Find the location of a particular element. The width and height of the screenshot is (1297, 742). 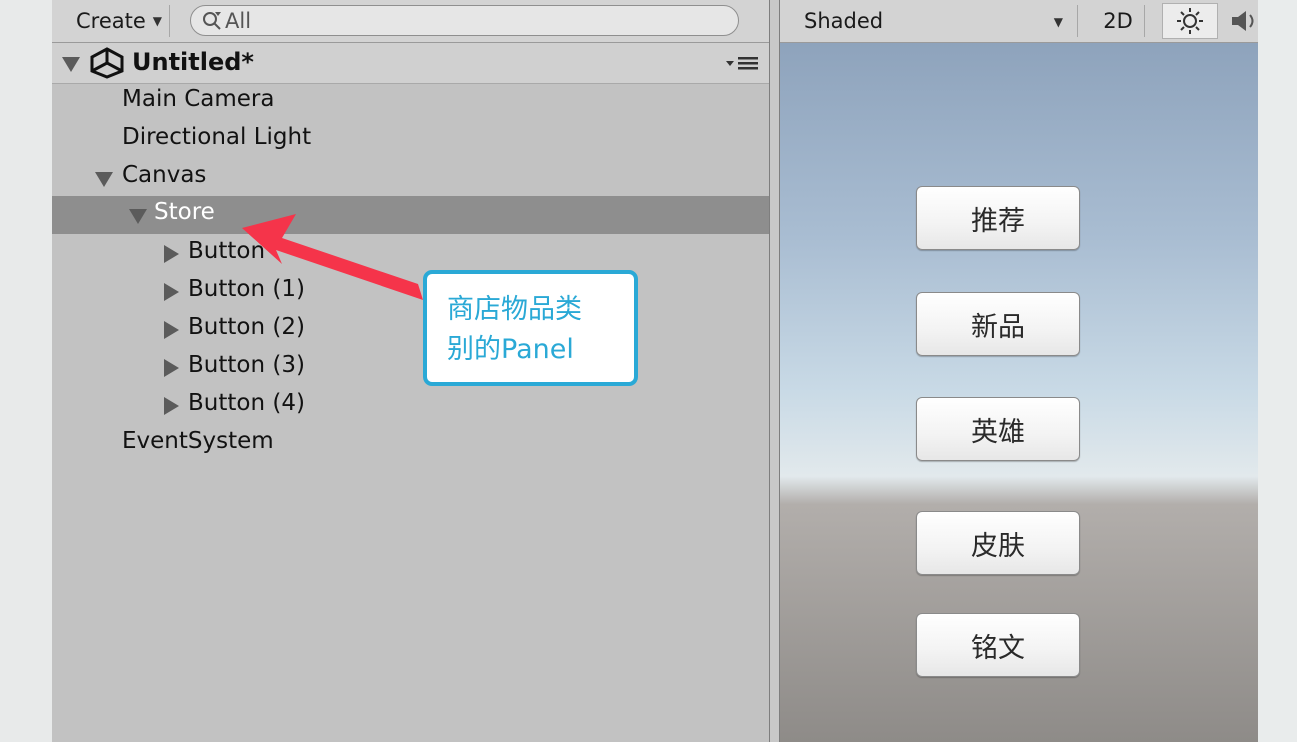

scene-name: Untitled* is located at coordinates (193, 62).